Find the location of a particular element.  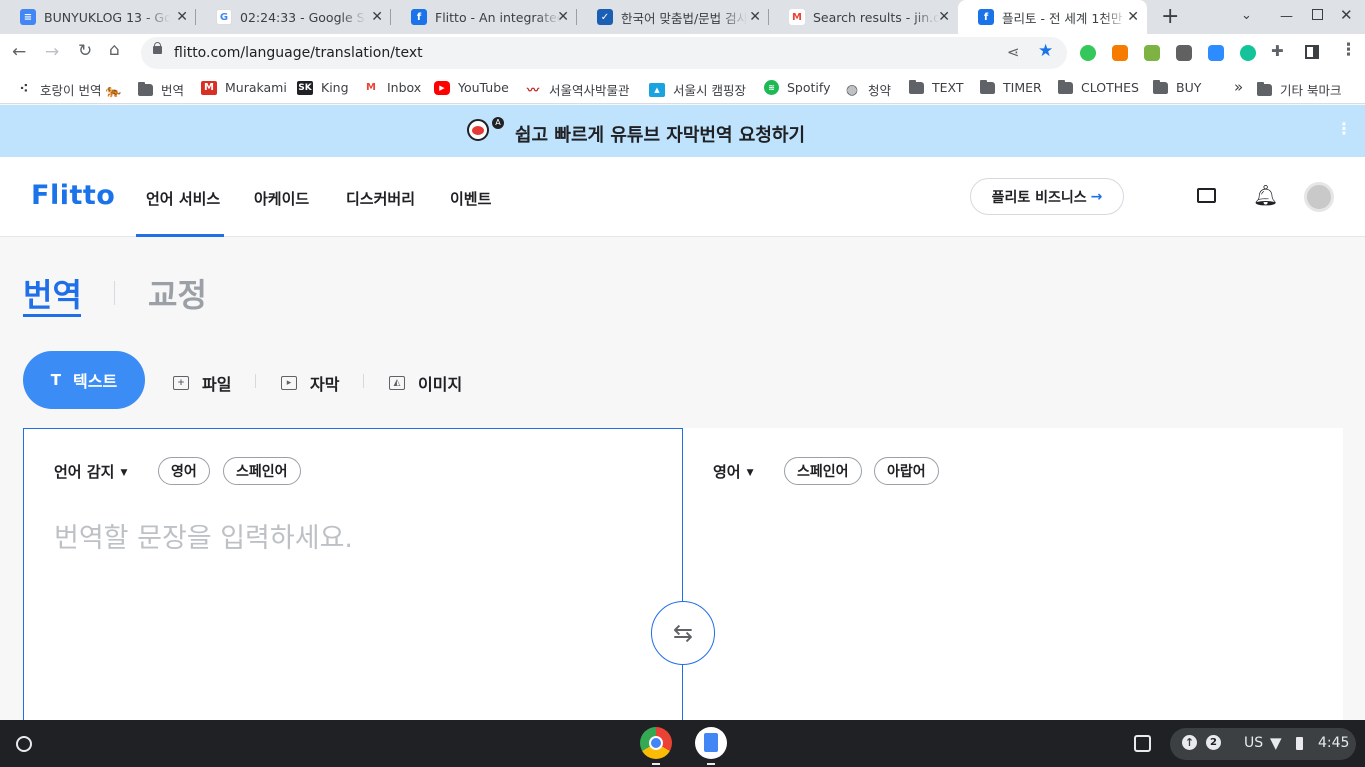

arrow-right-icon: → is located at coordinates (1096, 196).